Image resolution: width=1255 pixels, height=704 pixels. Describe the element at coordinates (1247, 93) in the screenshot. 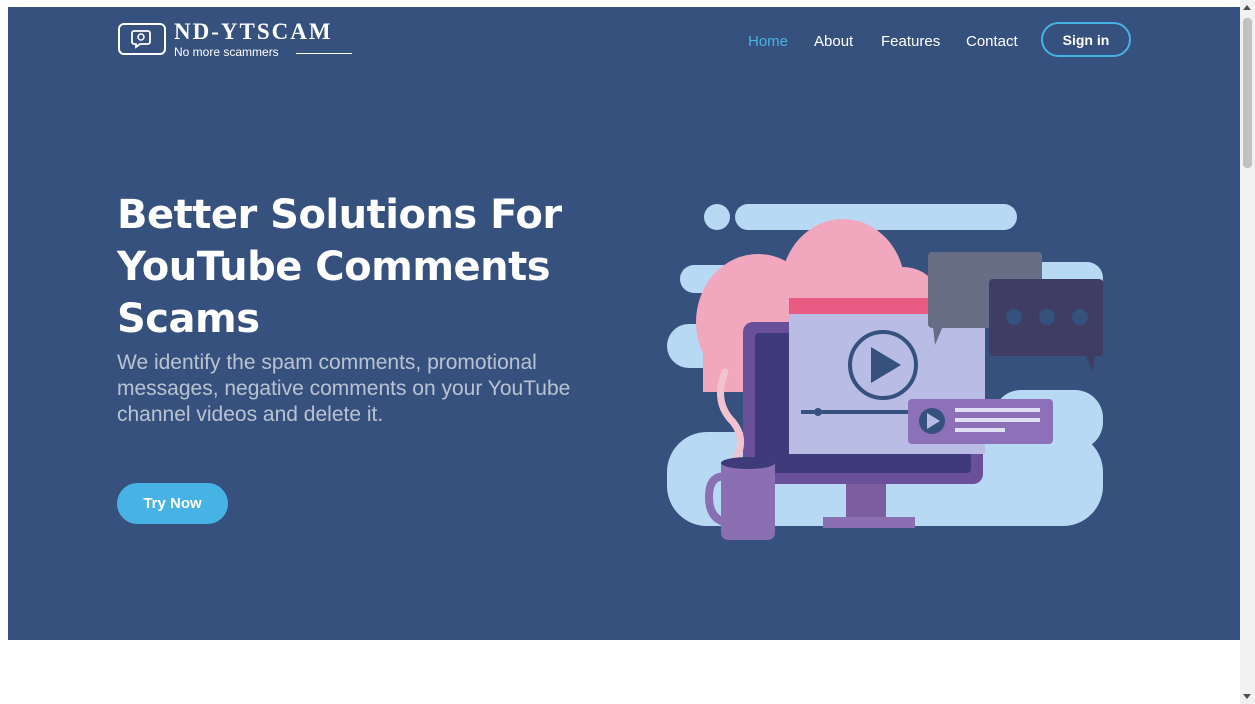

I see `scroll-thumb` at that location.